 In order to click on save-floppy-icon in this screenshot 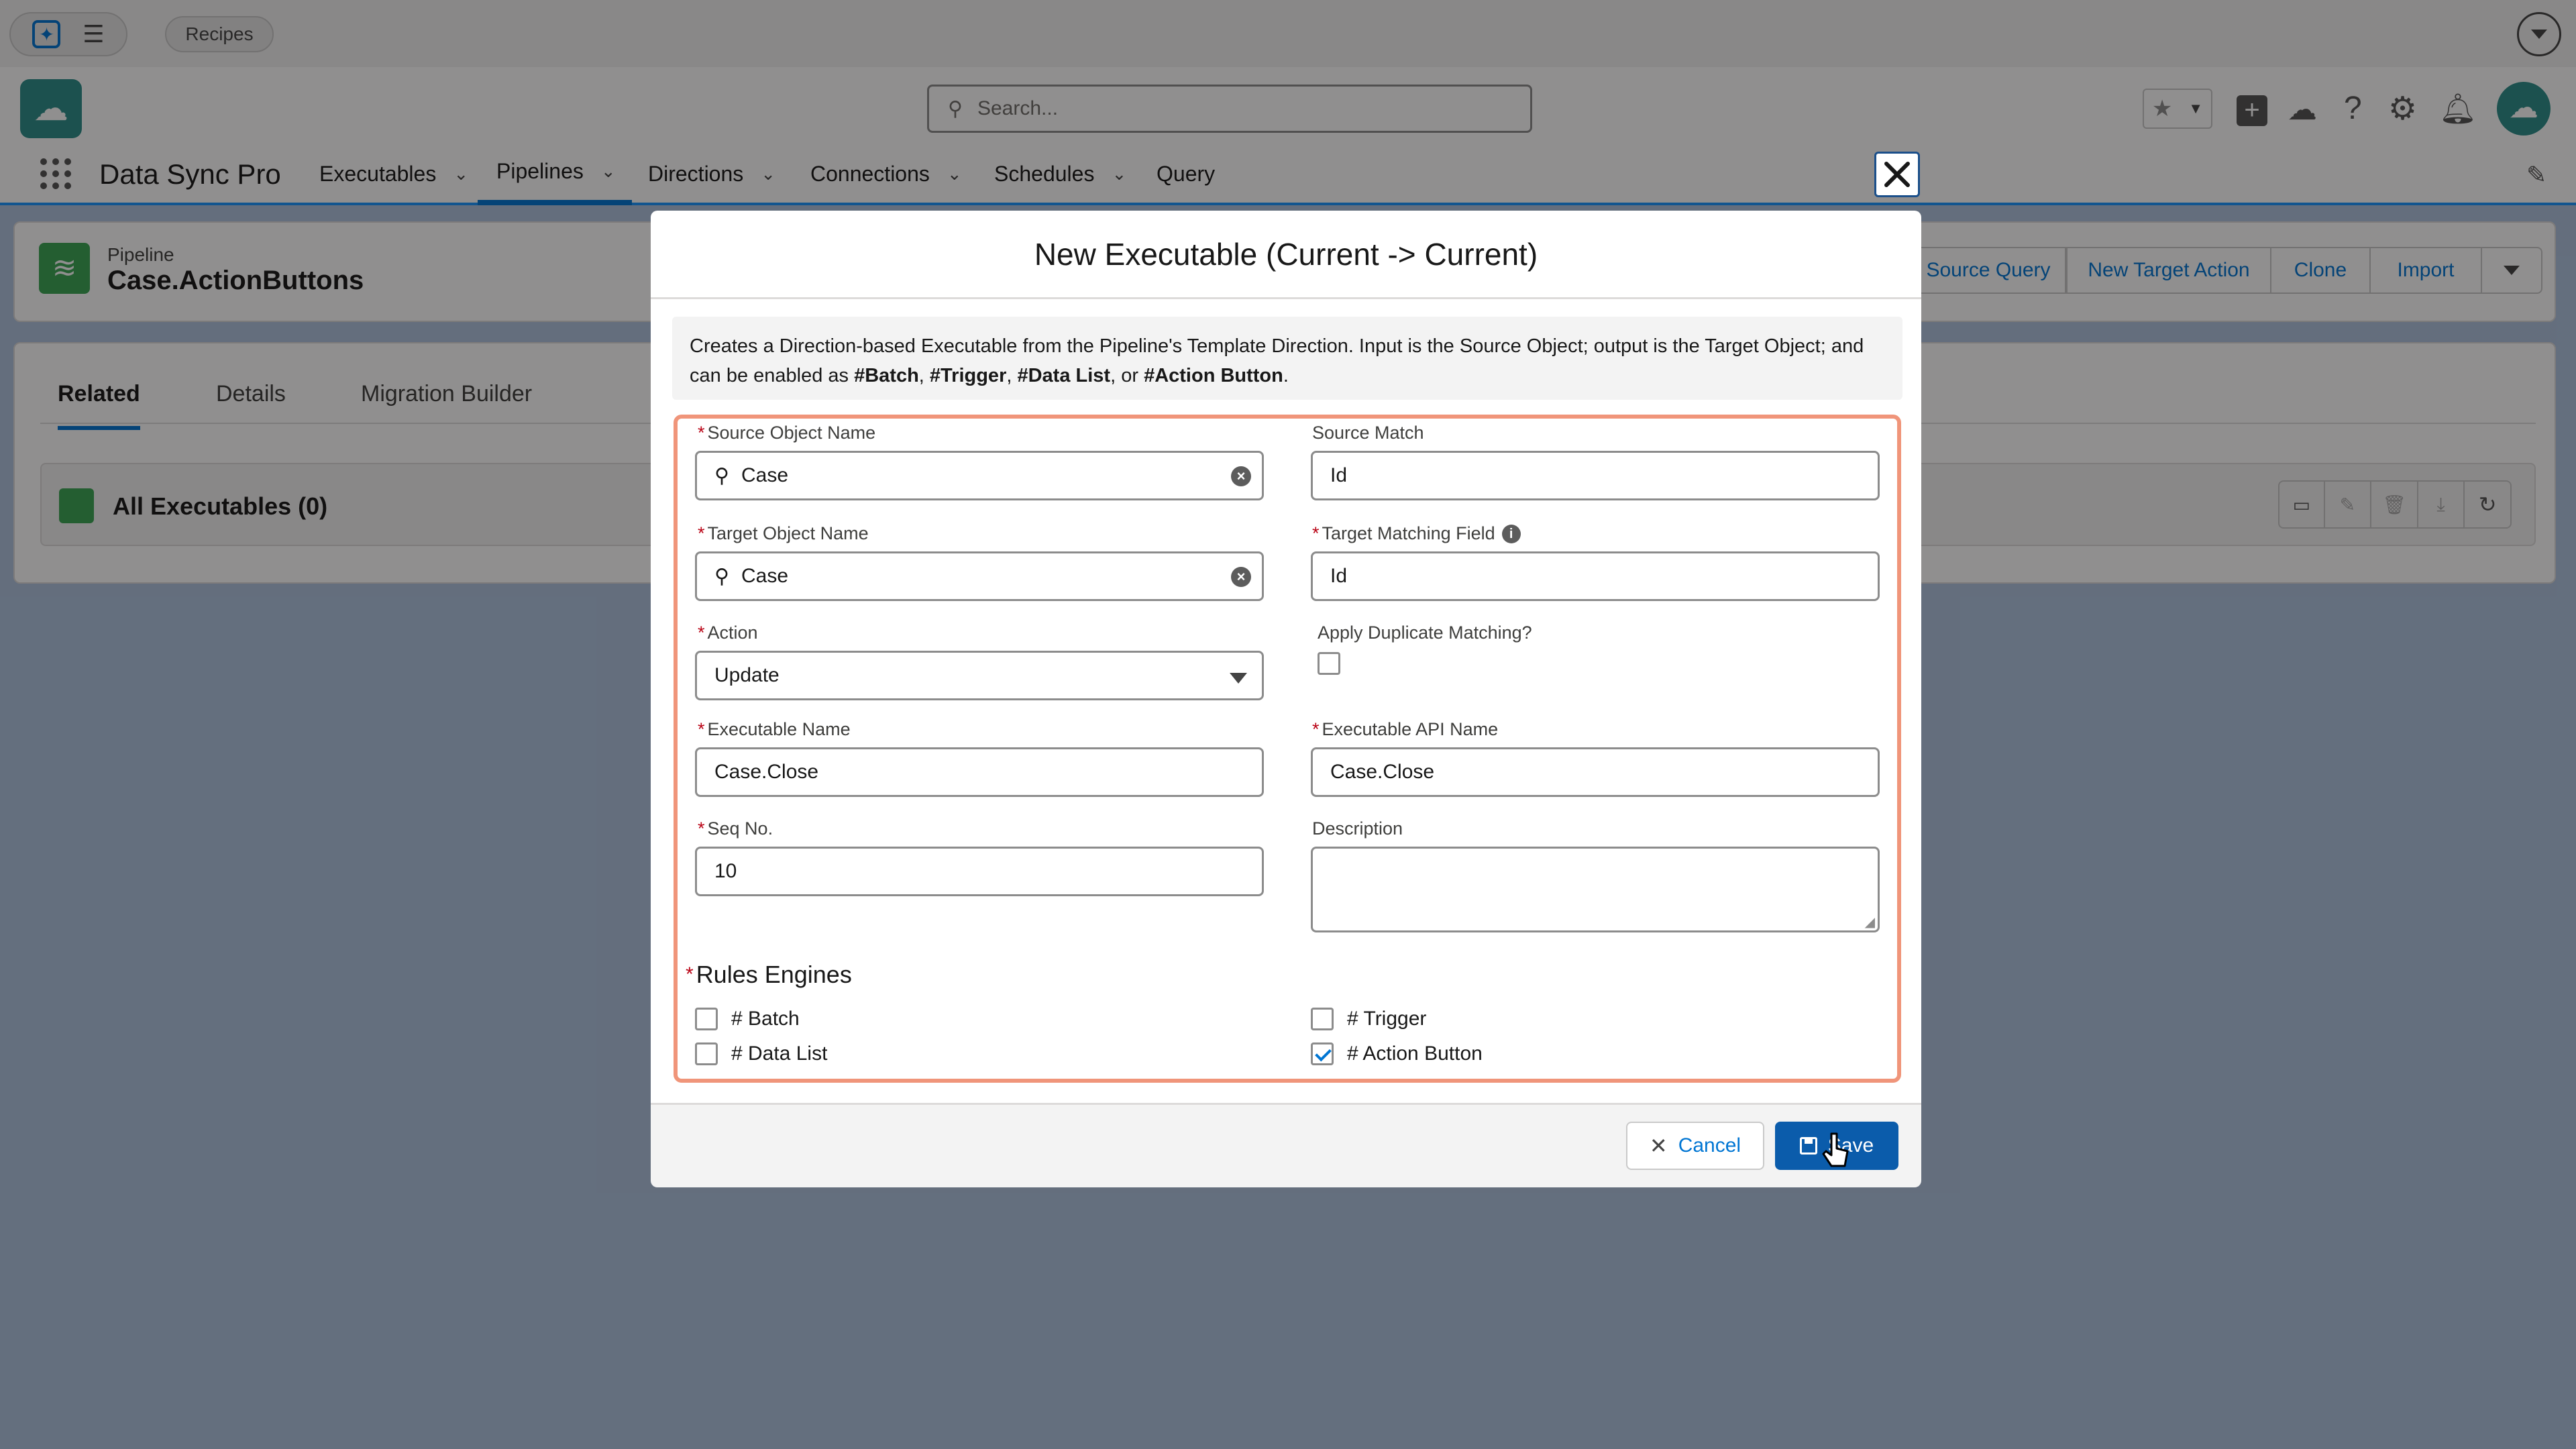, I will do `click(1808, 1146)`.